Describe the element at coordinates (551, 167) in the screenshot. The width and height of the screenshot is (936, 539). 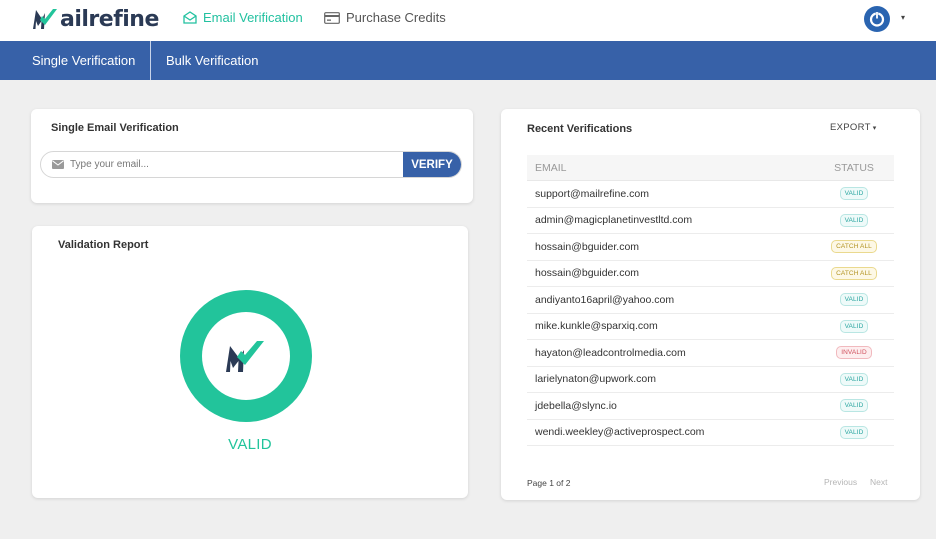
I see `column-header-email: EMAIL` at that location.